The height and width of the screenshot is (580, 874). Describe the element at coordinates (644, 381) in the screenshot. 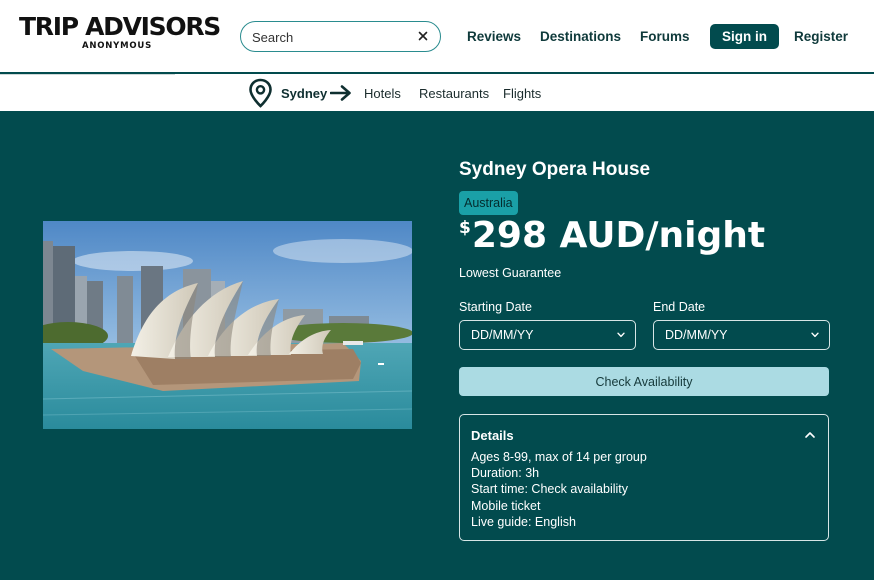

I see `check-availability-button: Check Availability` at that location.